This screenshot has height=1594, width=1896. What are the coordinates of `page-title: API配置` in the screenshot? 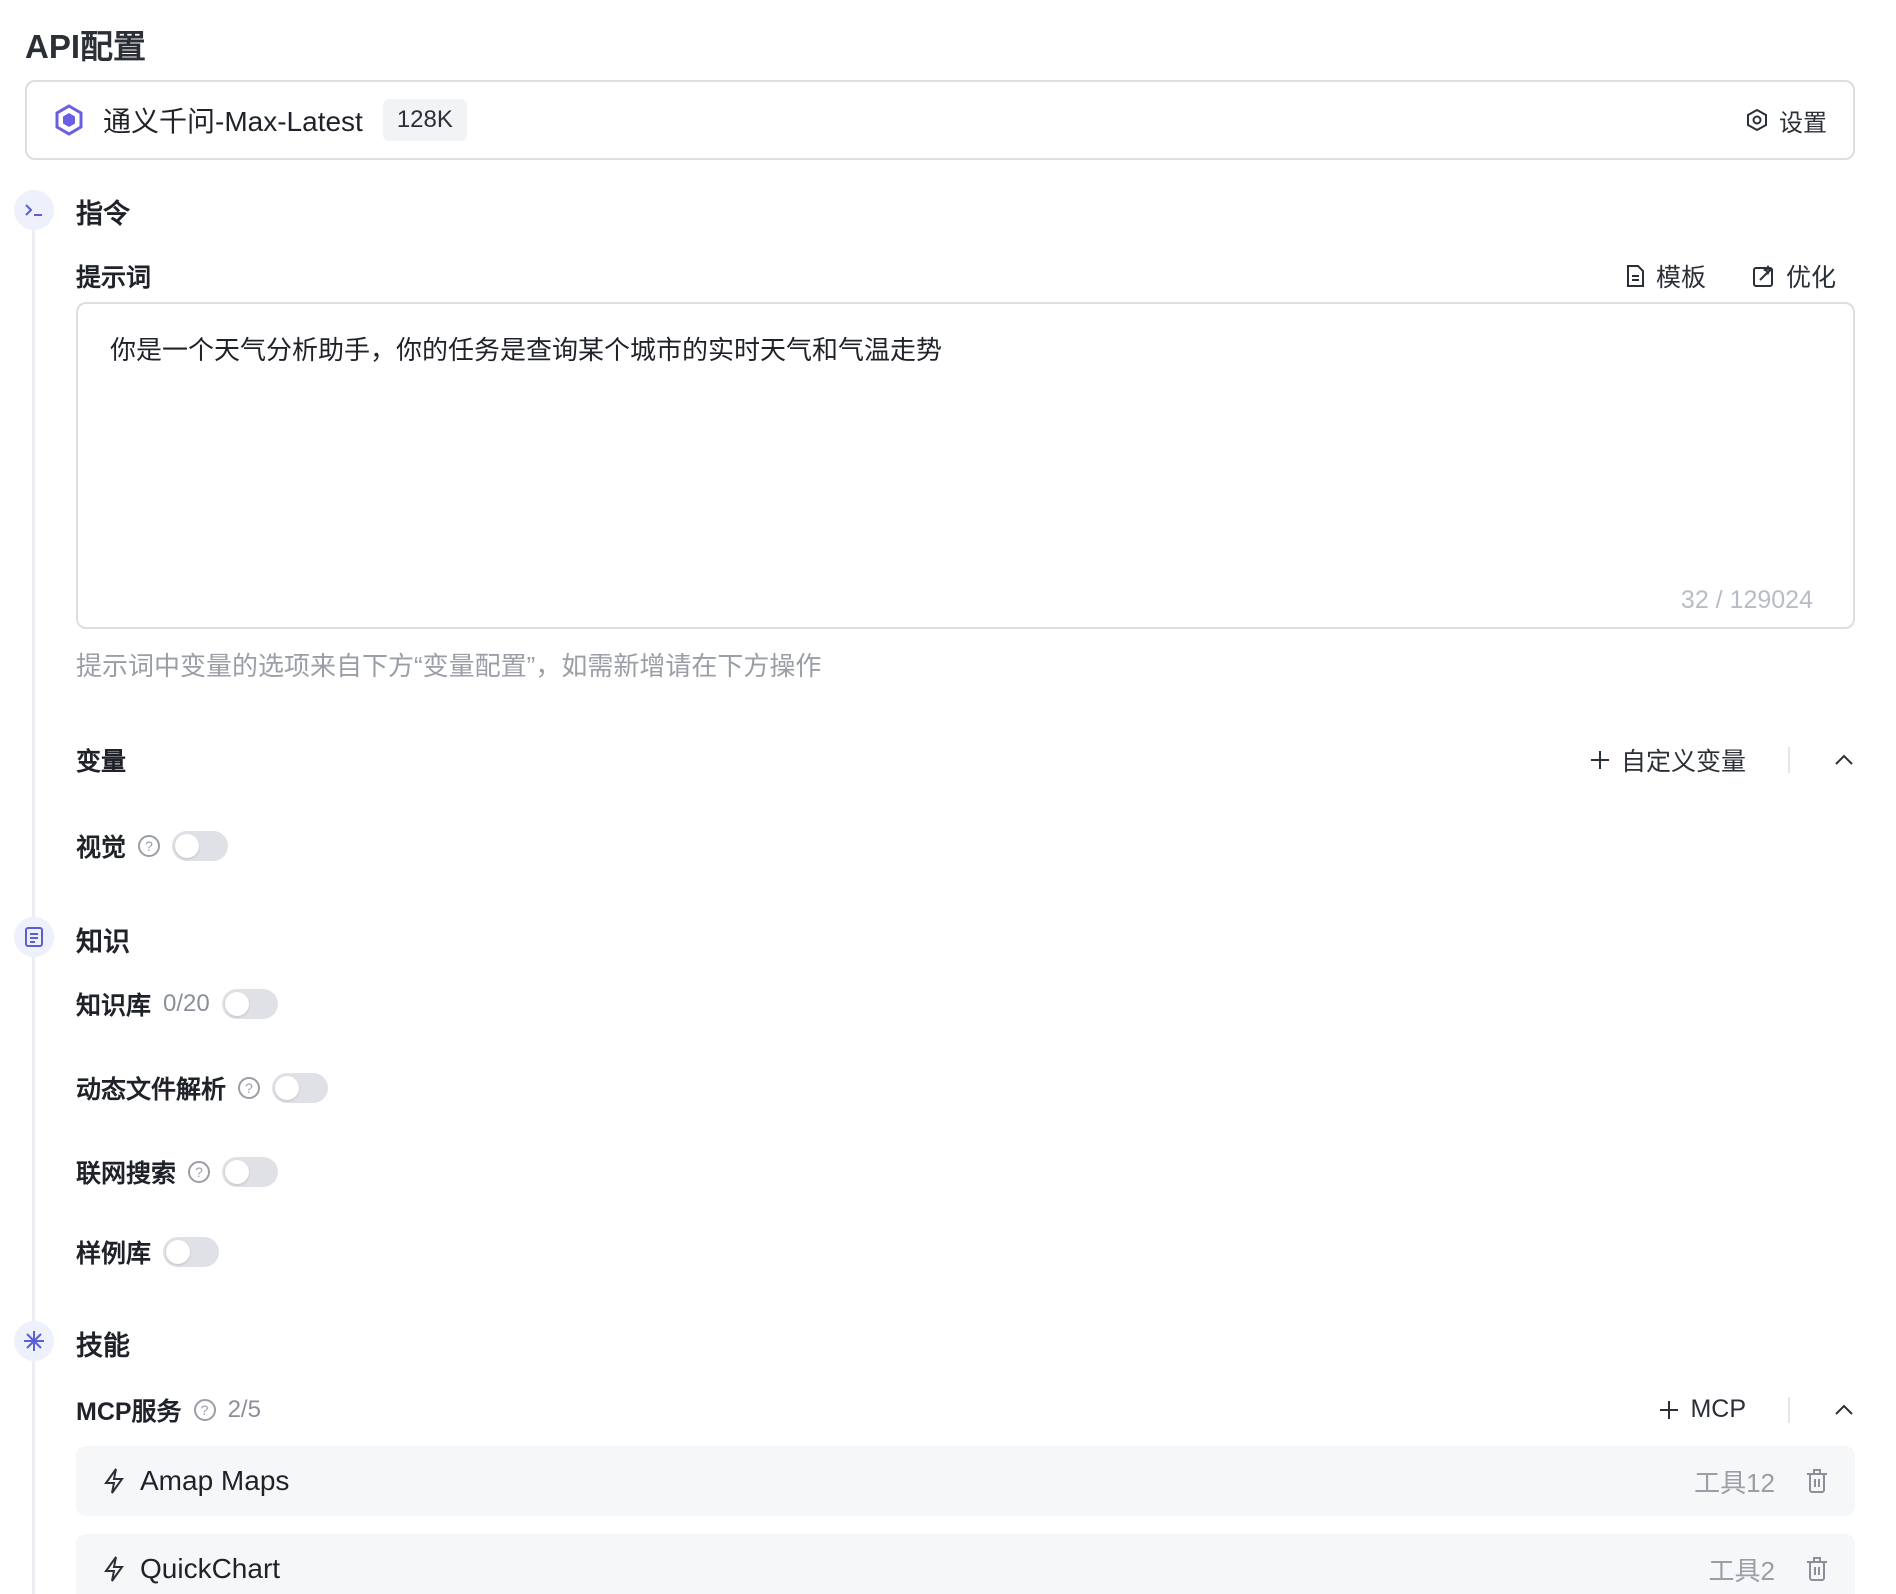 It's located at (86, 46).